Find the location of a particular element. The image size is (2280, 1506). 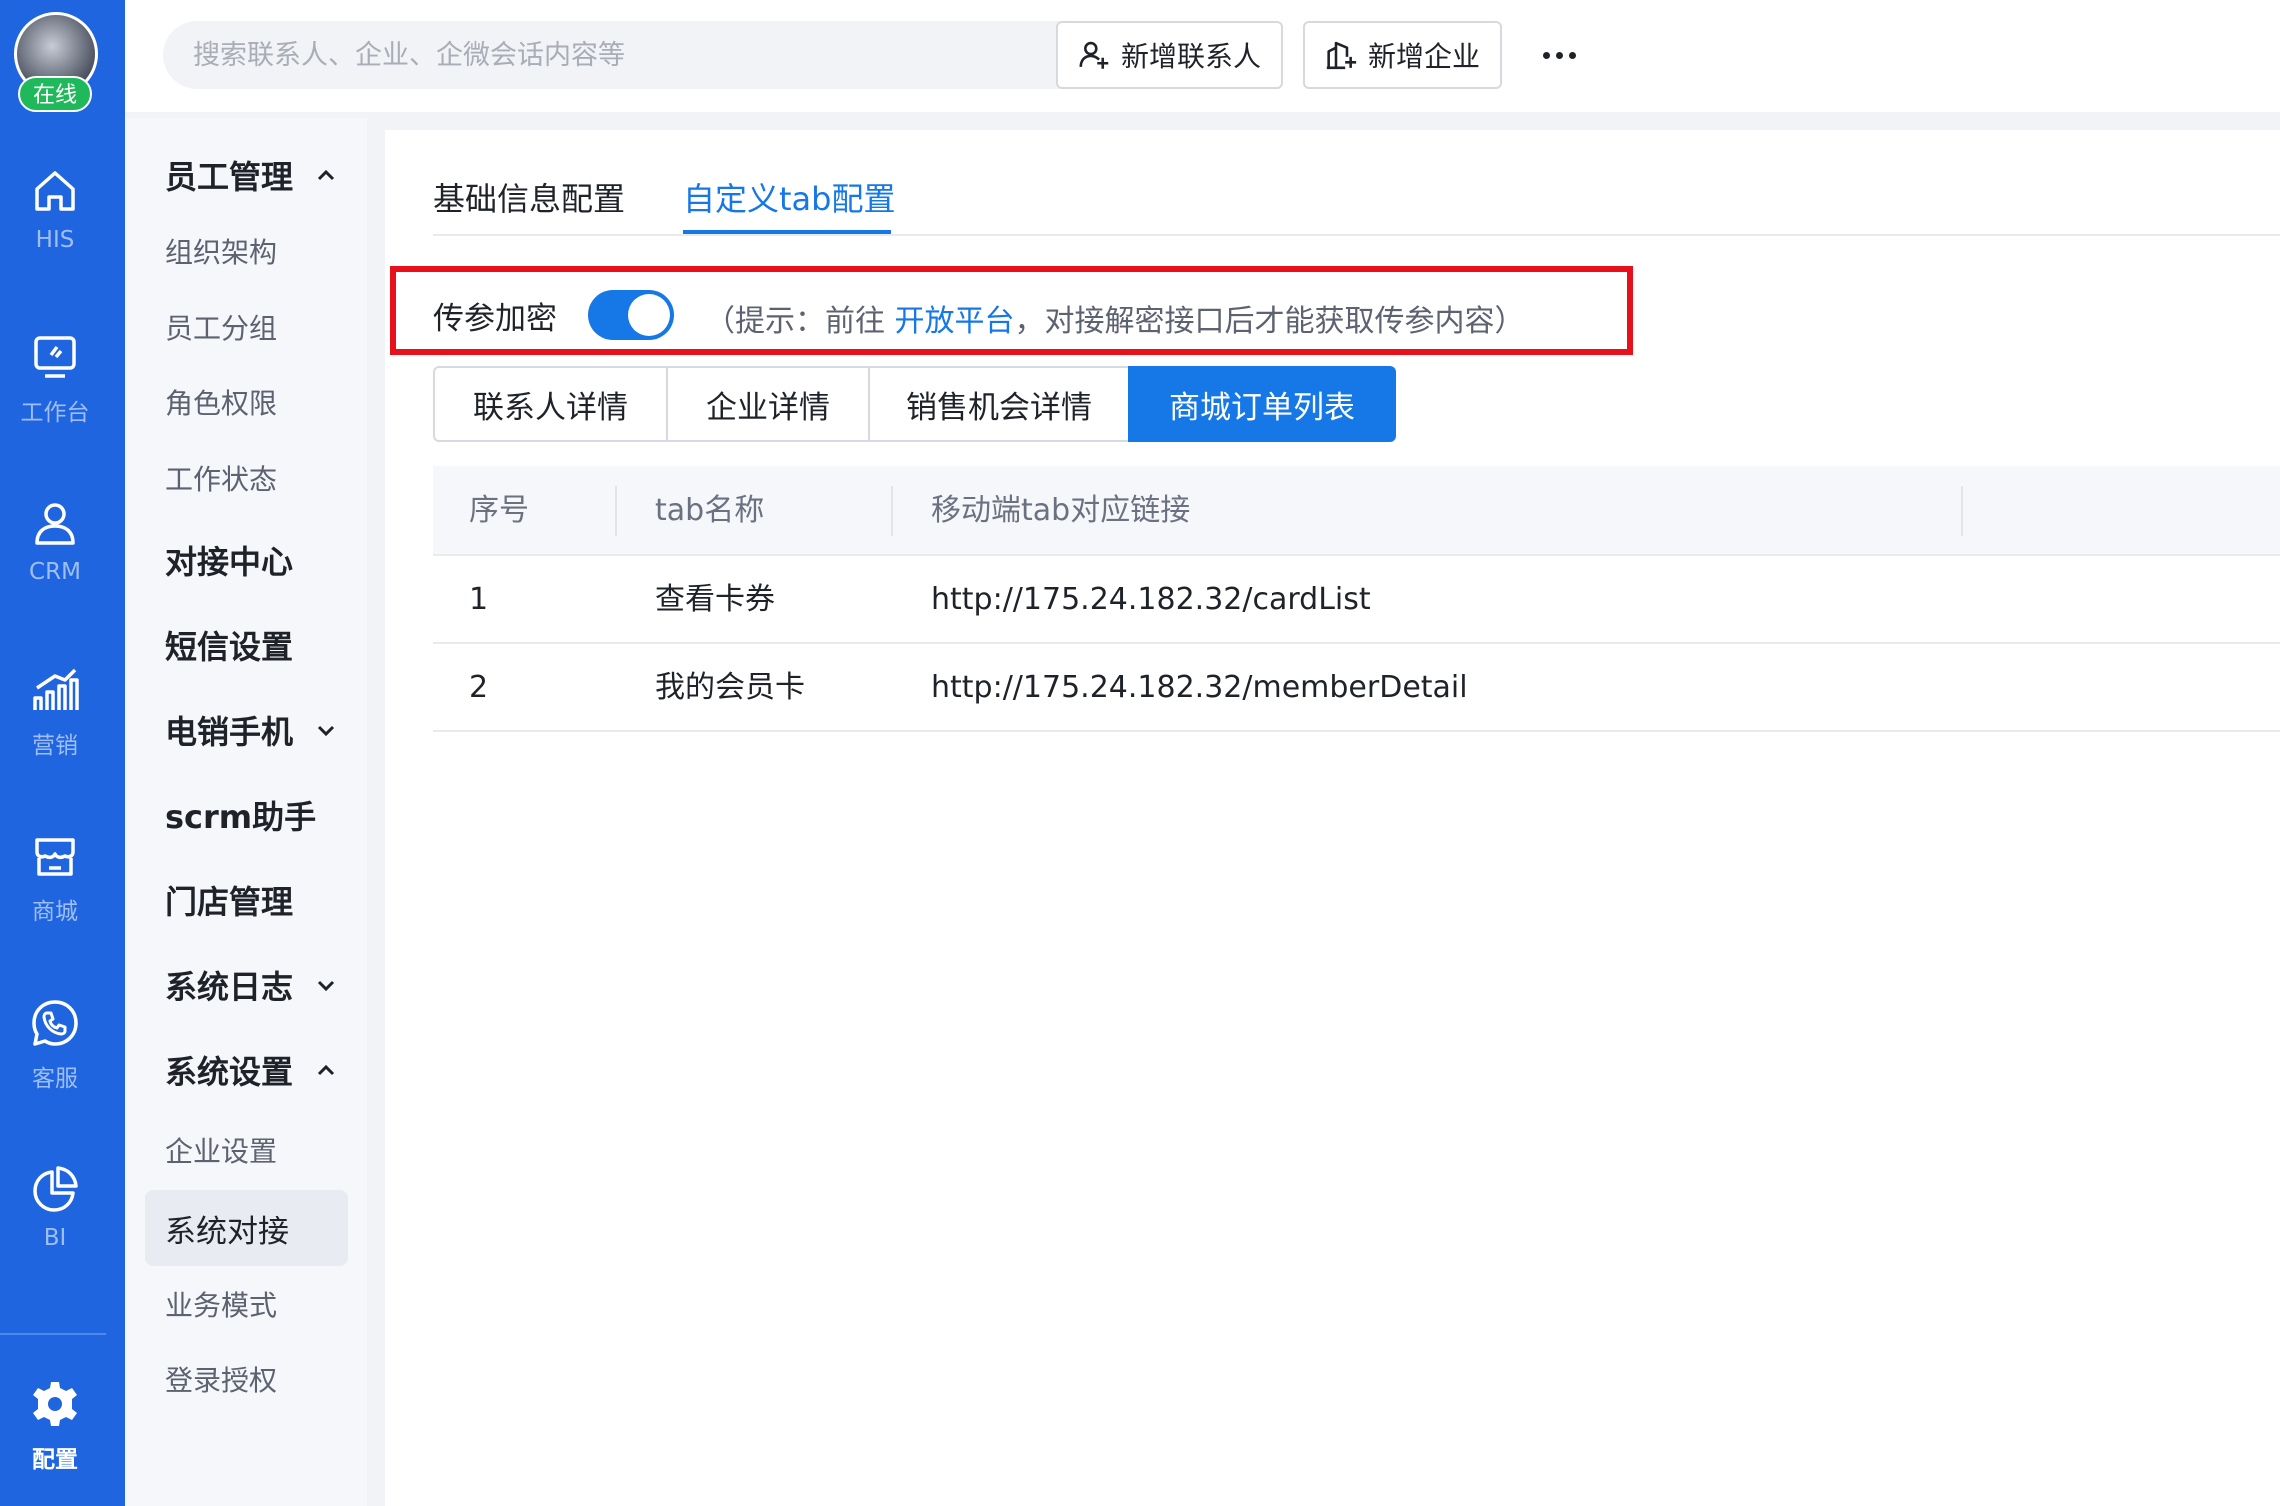

sidebar-group-employee: 员工管理 is located at coordinates (246, 175).